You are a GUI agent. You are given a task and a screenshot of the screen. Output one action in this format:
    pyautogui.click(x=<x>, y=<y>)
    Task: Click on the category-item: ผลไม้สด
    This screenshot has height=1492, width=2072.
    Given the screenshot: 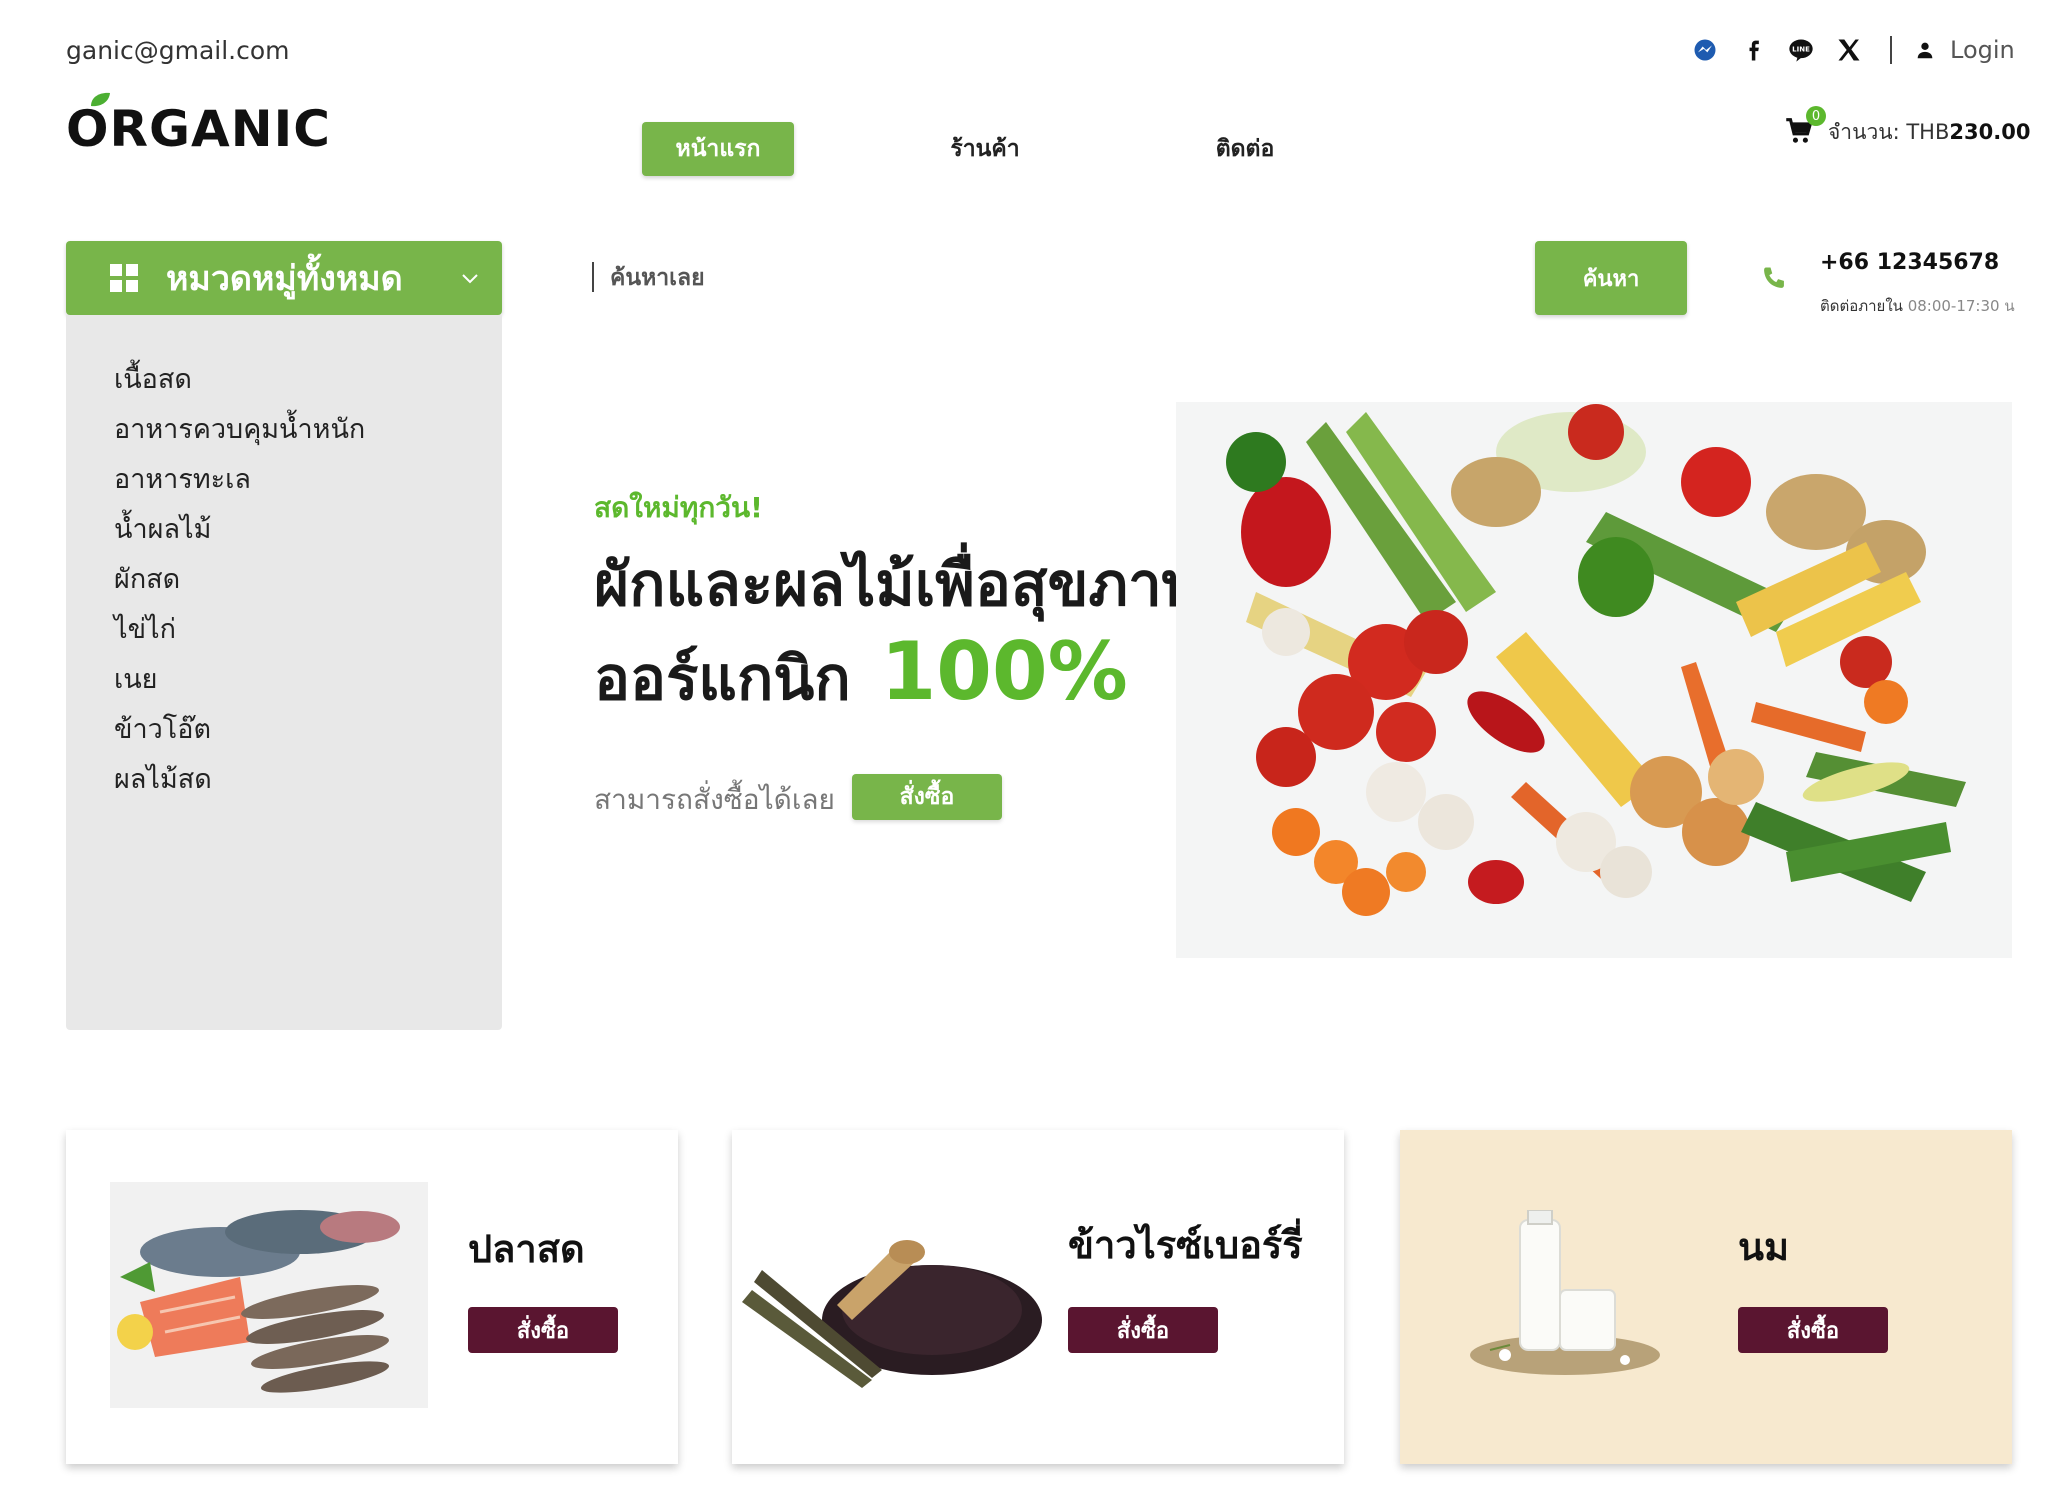 What is the action you would take?
    pyautogui.click(x=284, y=780)
    